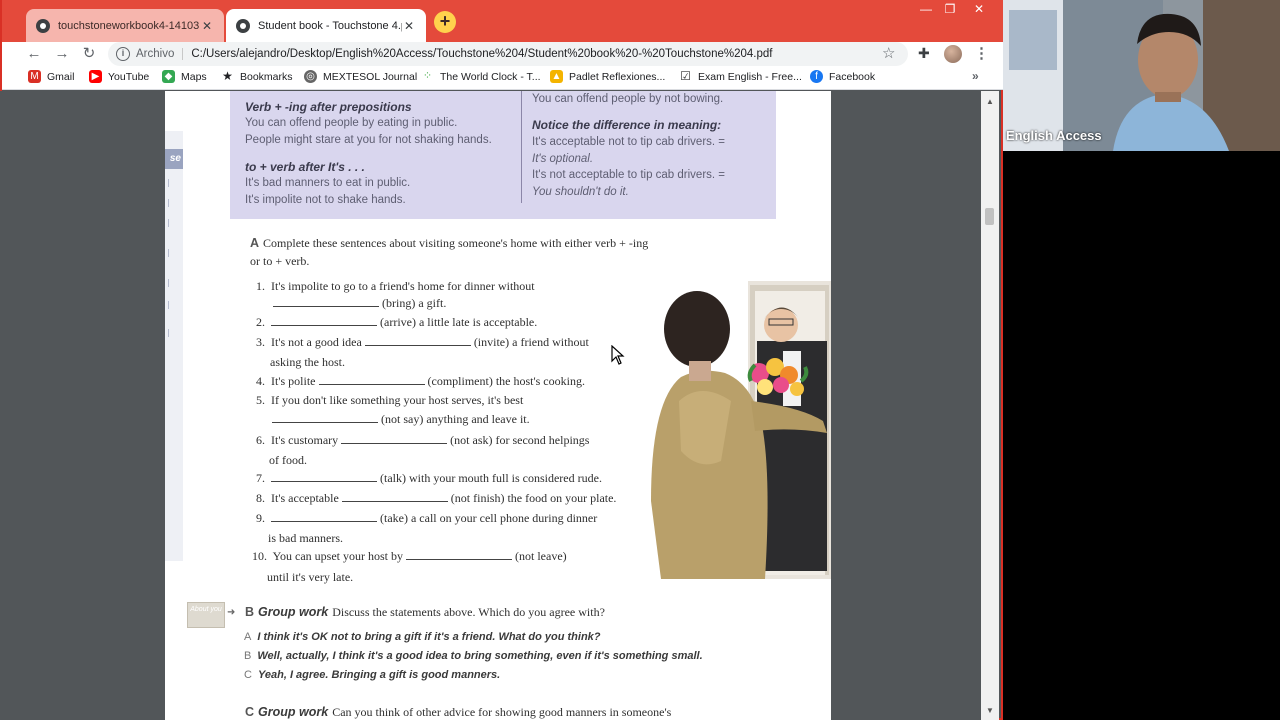 This screenshot has height=720, width=1280. I want to click on tab-workbook: touchstoneworkbook4-1410311 ✕, so click(125, 25).